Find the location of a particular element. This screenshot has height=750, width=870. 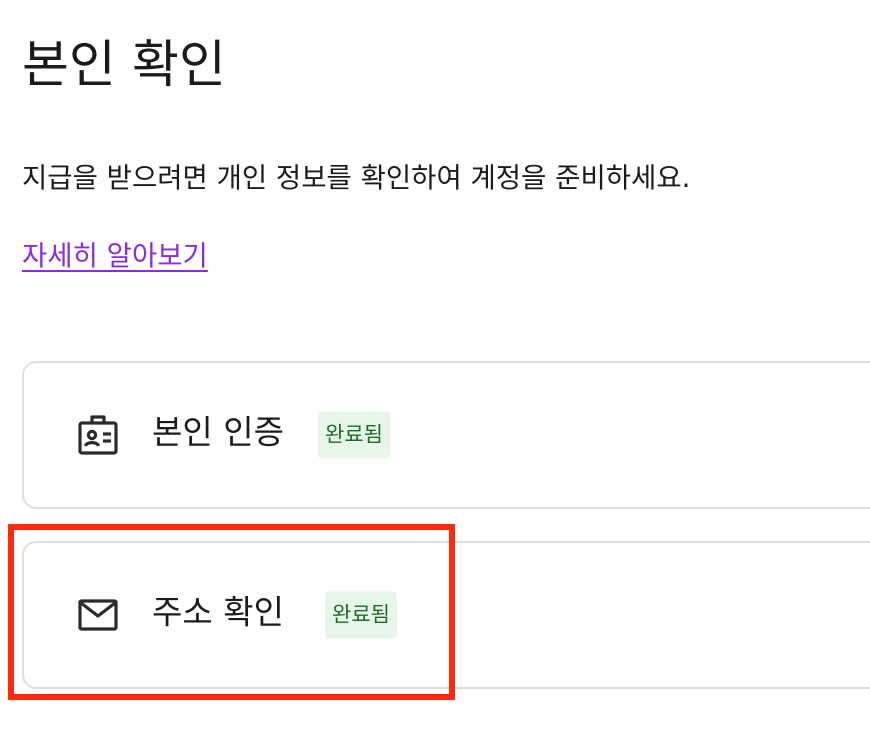

page-title: 본인 확인 is located at coordinates (124, 65).